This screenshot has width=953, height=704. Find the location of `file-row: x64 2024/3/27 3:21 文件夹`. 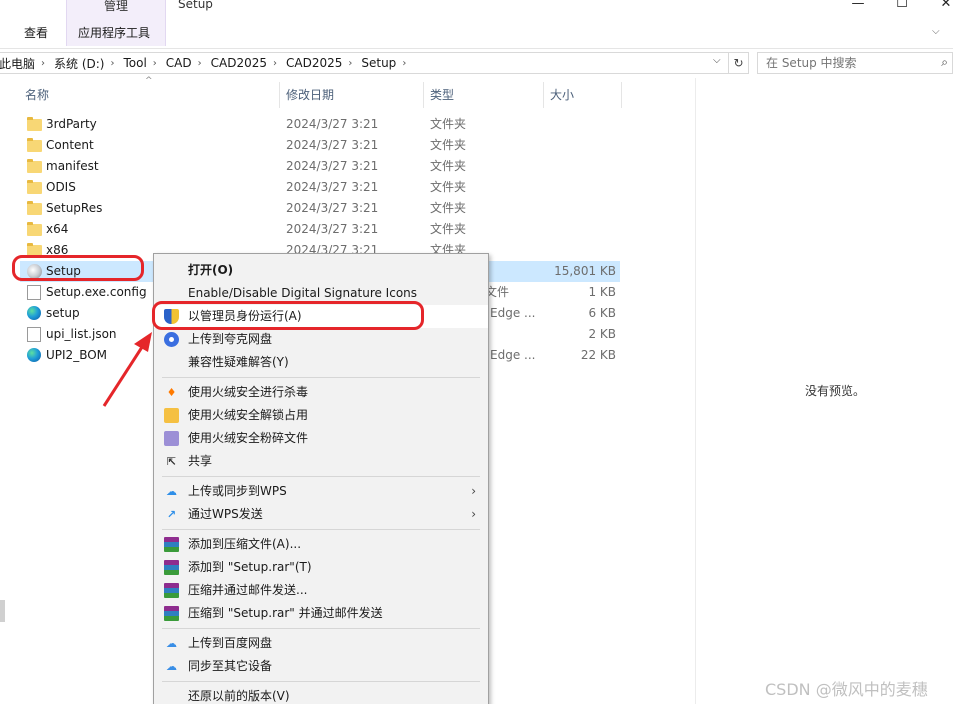

file-row: x64 2024/3/27 3:21 文件夹 is located at coordinates (320, 229).